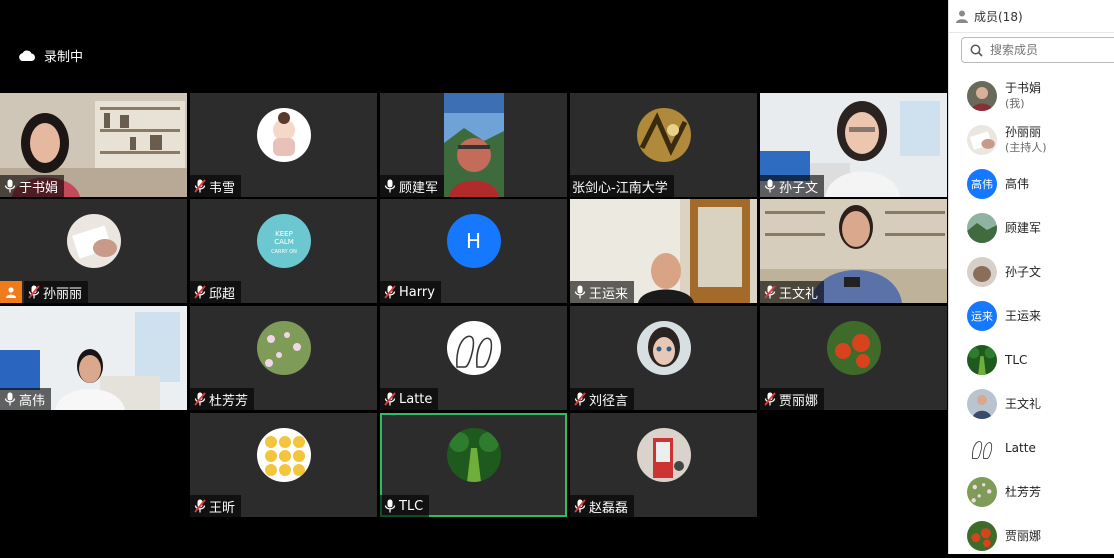  I want to click on participant-name: 张剑心-江南大学, so click(620, 188).